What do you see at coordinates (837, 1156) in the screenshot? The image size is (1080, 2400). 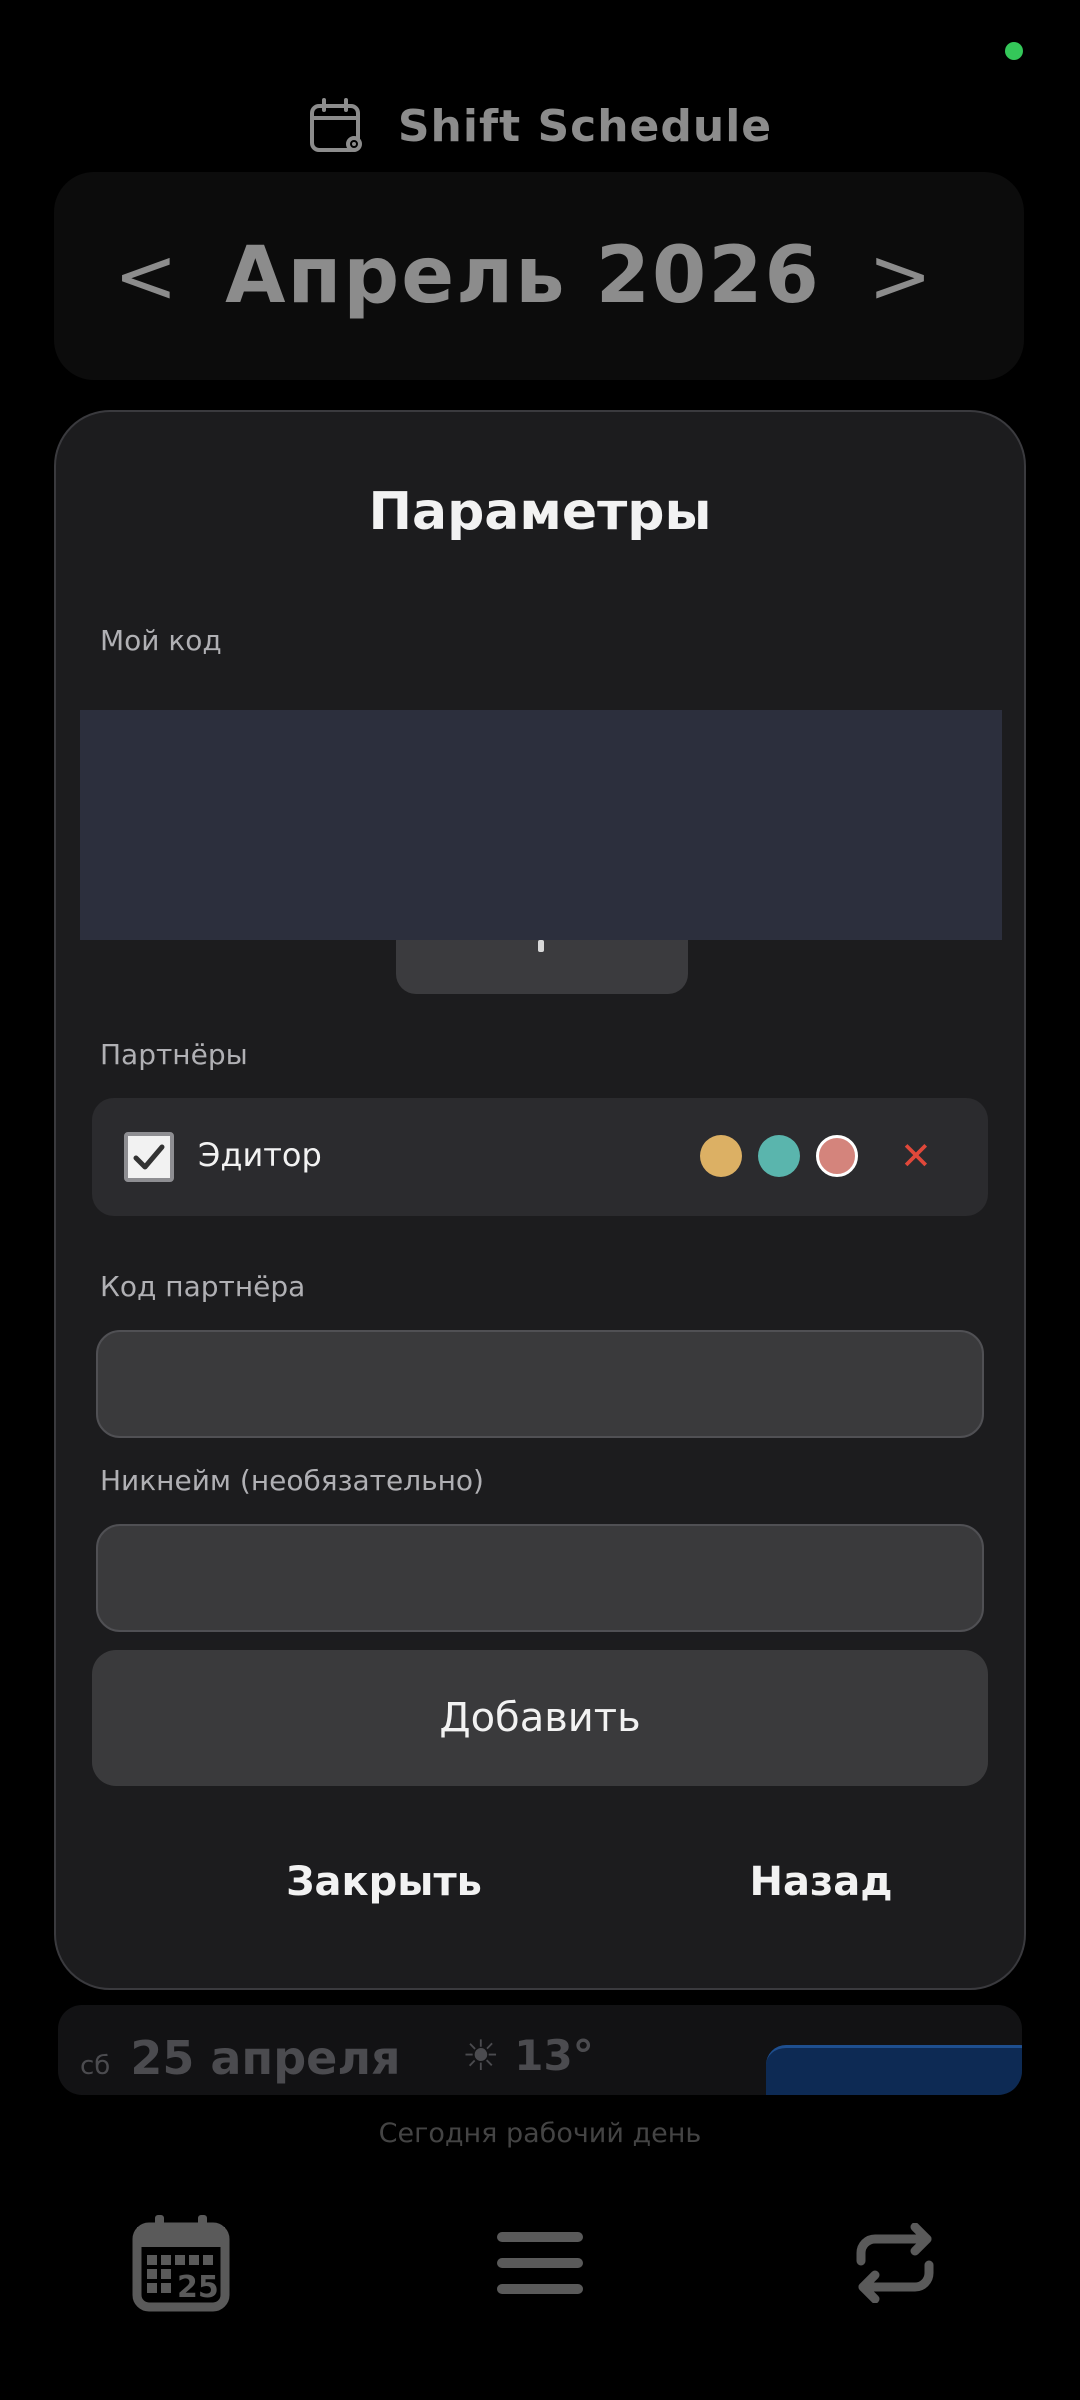 I see `partner-color-swatch-3-selected` at bounding box center [837, 1156].